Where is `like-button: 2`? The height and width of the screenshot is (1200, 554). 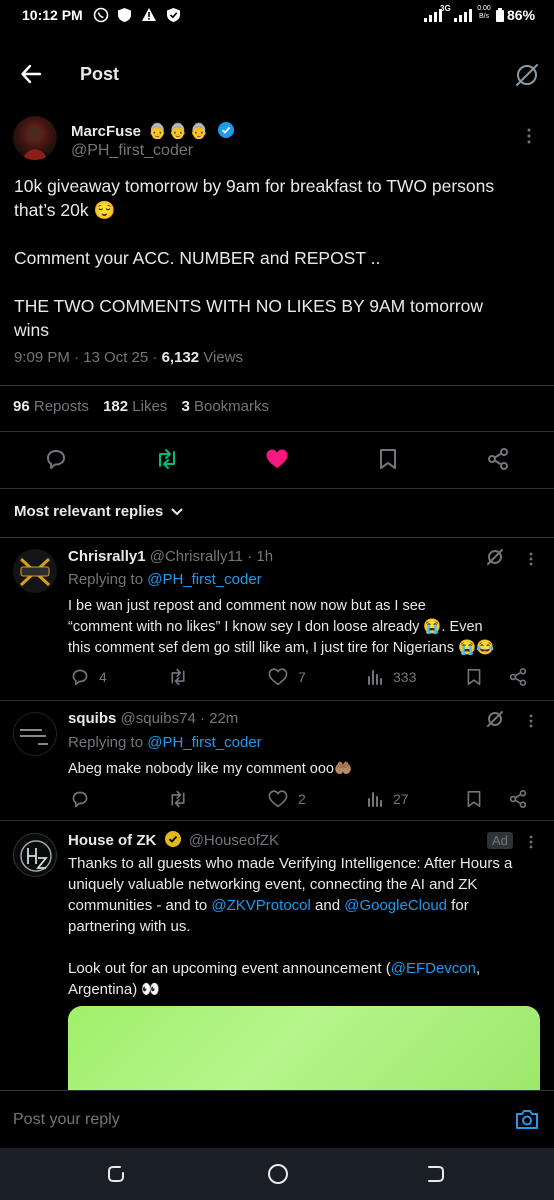
like-button: 2 is located at coordinates (287, 799).